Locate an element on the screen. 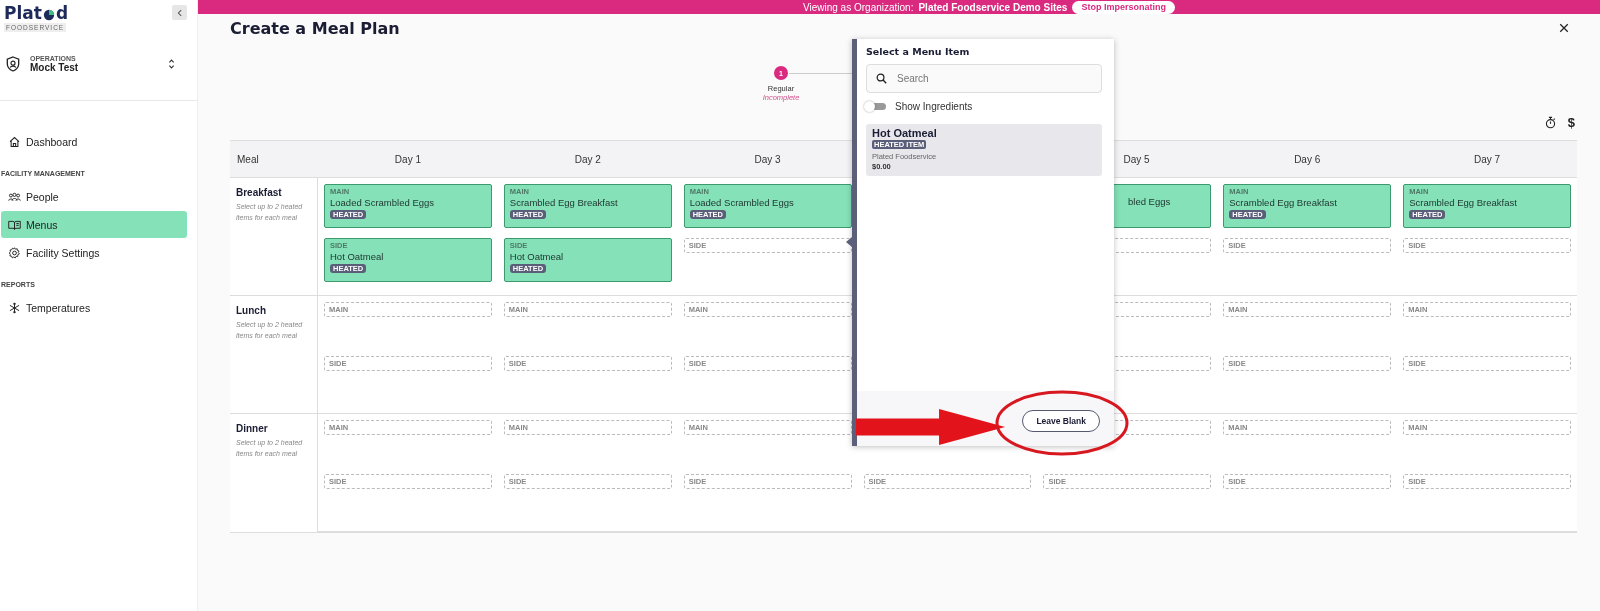 The height and width of the screenshot is (611, 1600). column-header: Day 5 is located at coordinates (1136, 159).